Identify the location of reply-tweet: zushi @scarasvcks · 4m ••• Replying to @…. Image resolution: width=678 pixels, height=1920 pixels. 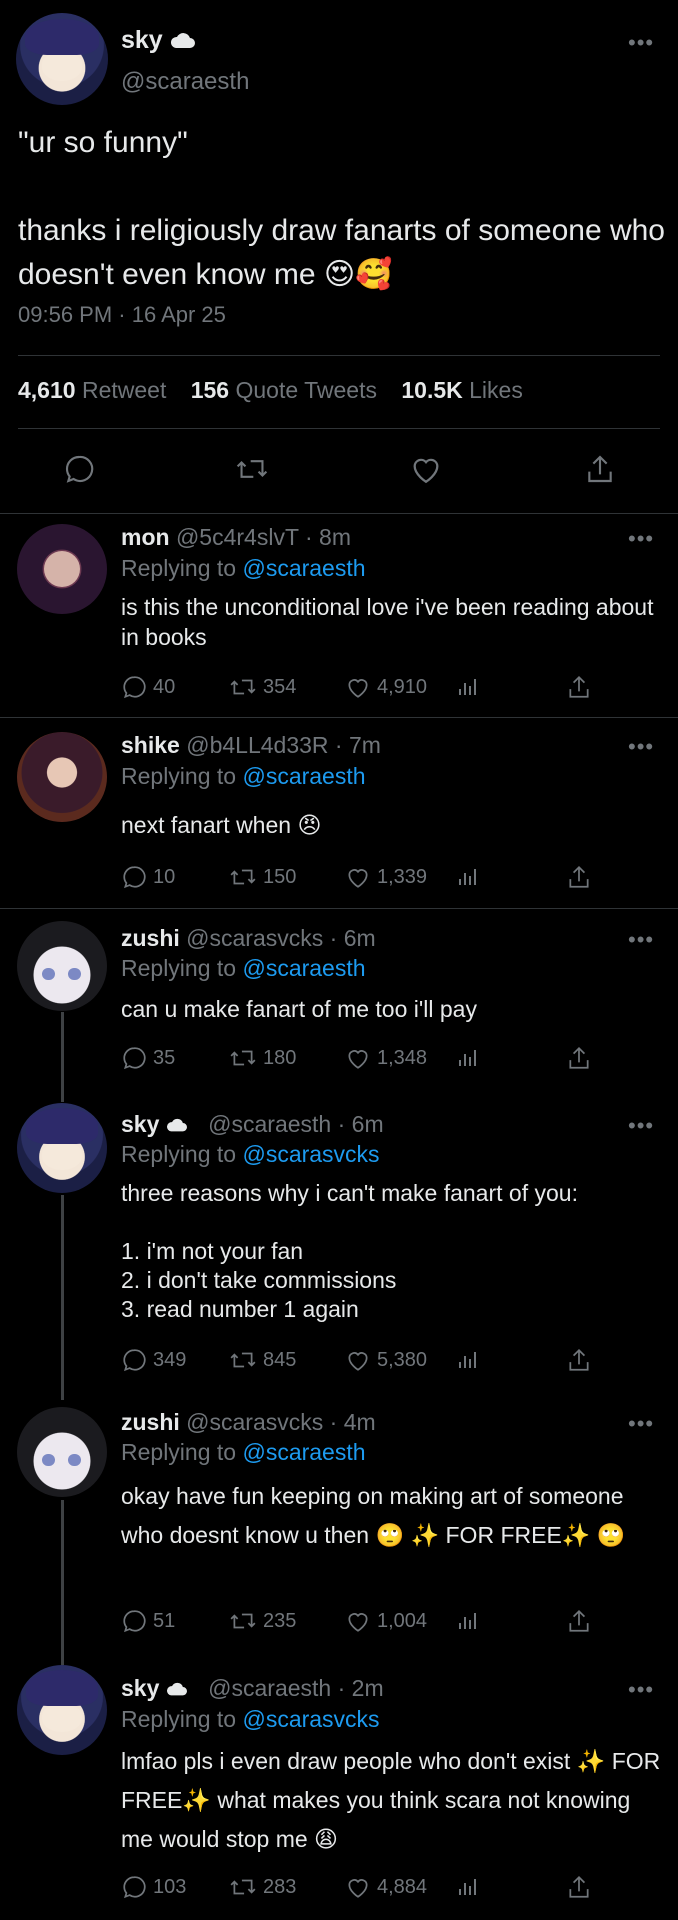
(339, 1527).